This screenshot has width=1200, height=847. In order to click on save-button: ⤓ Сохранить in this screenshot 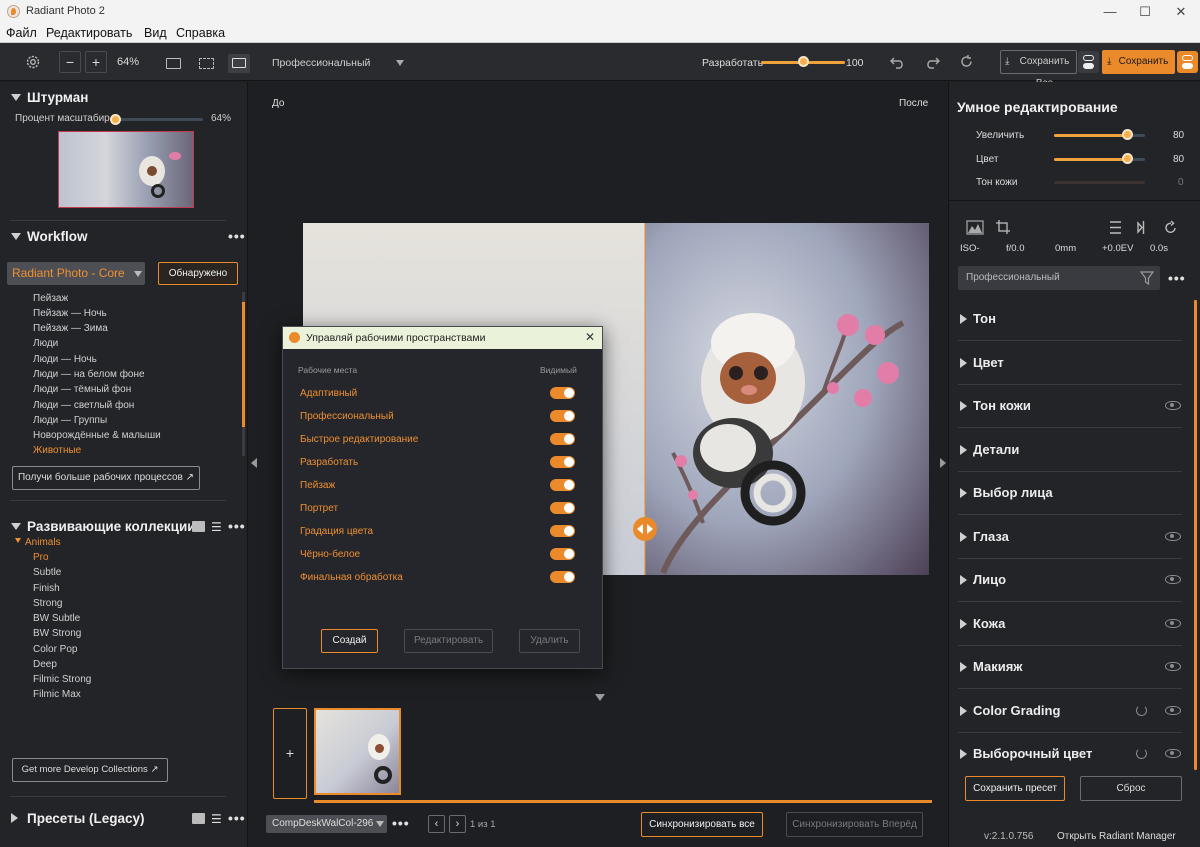, I will do `click(1138, 62)`.